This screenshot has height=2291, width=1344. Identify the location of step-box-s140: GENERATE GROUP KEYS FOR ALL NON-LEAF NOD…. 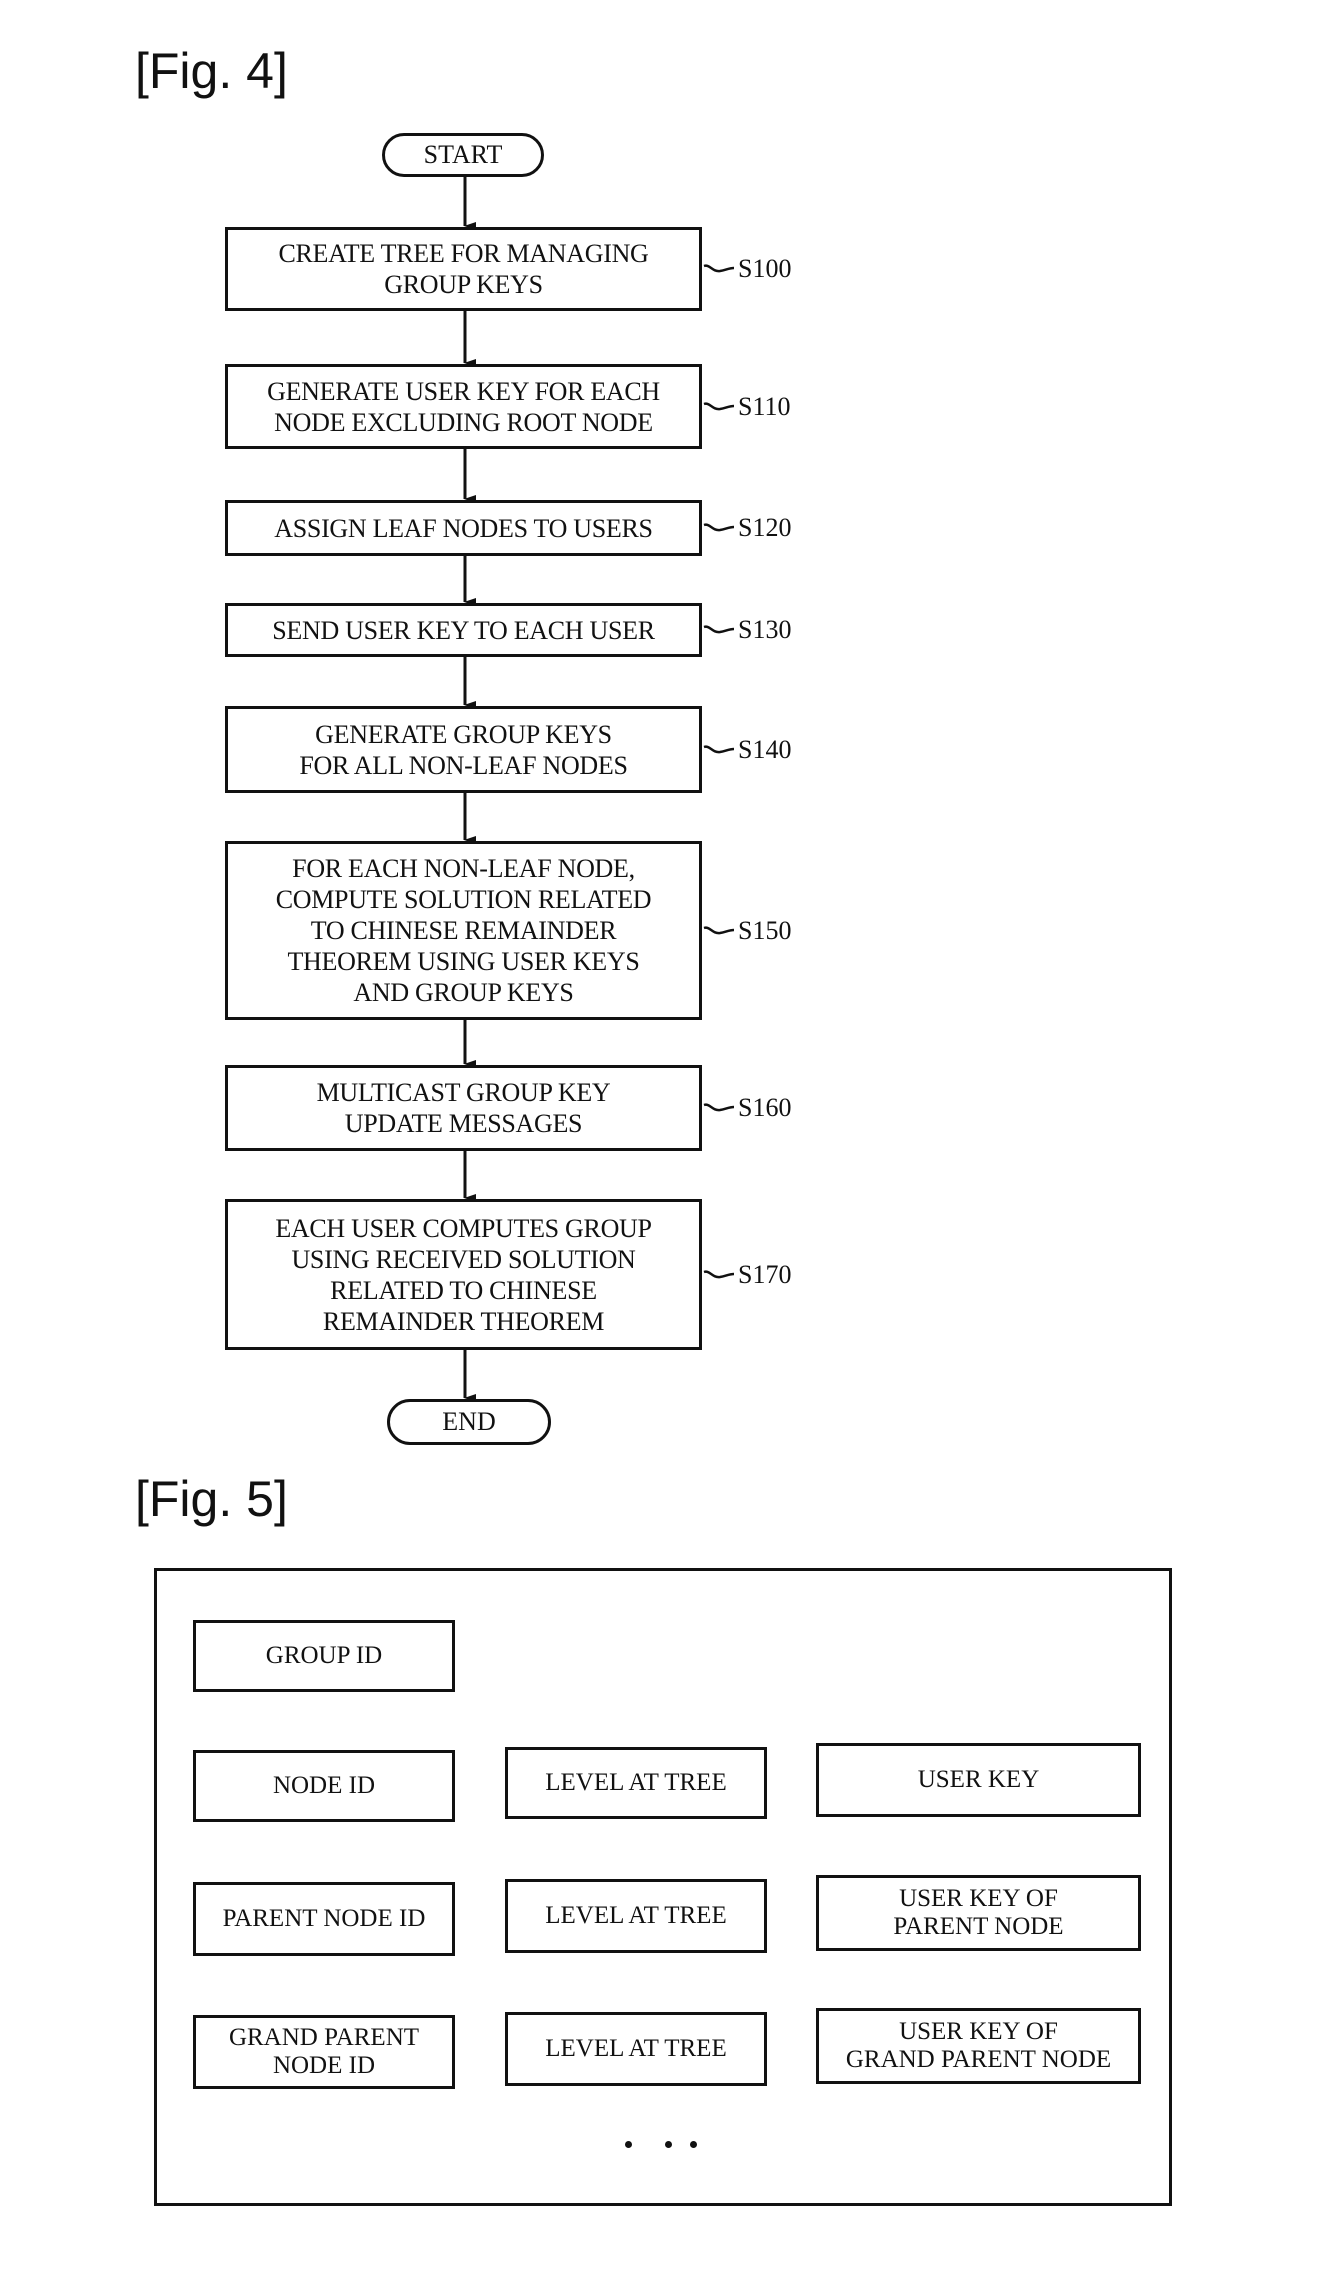
(463, 749).